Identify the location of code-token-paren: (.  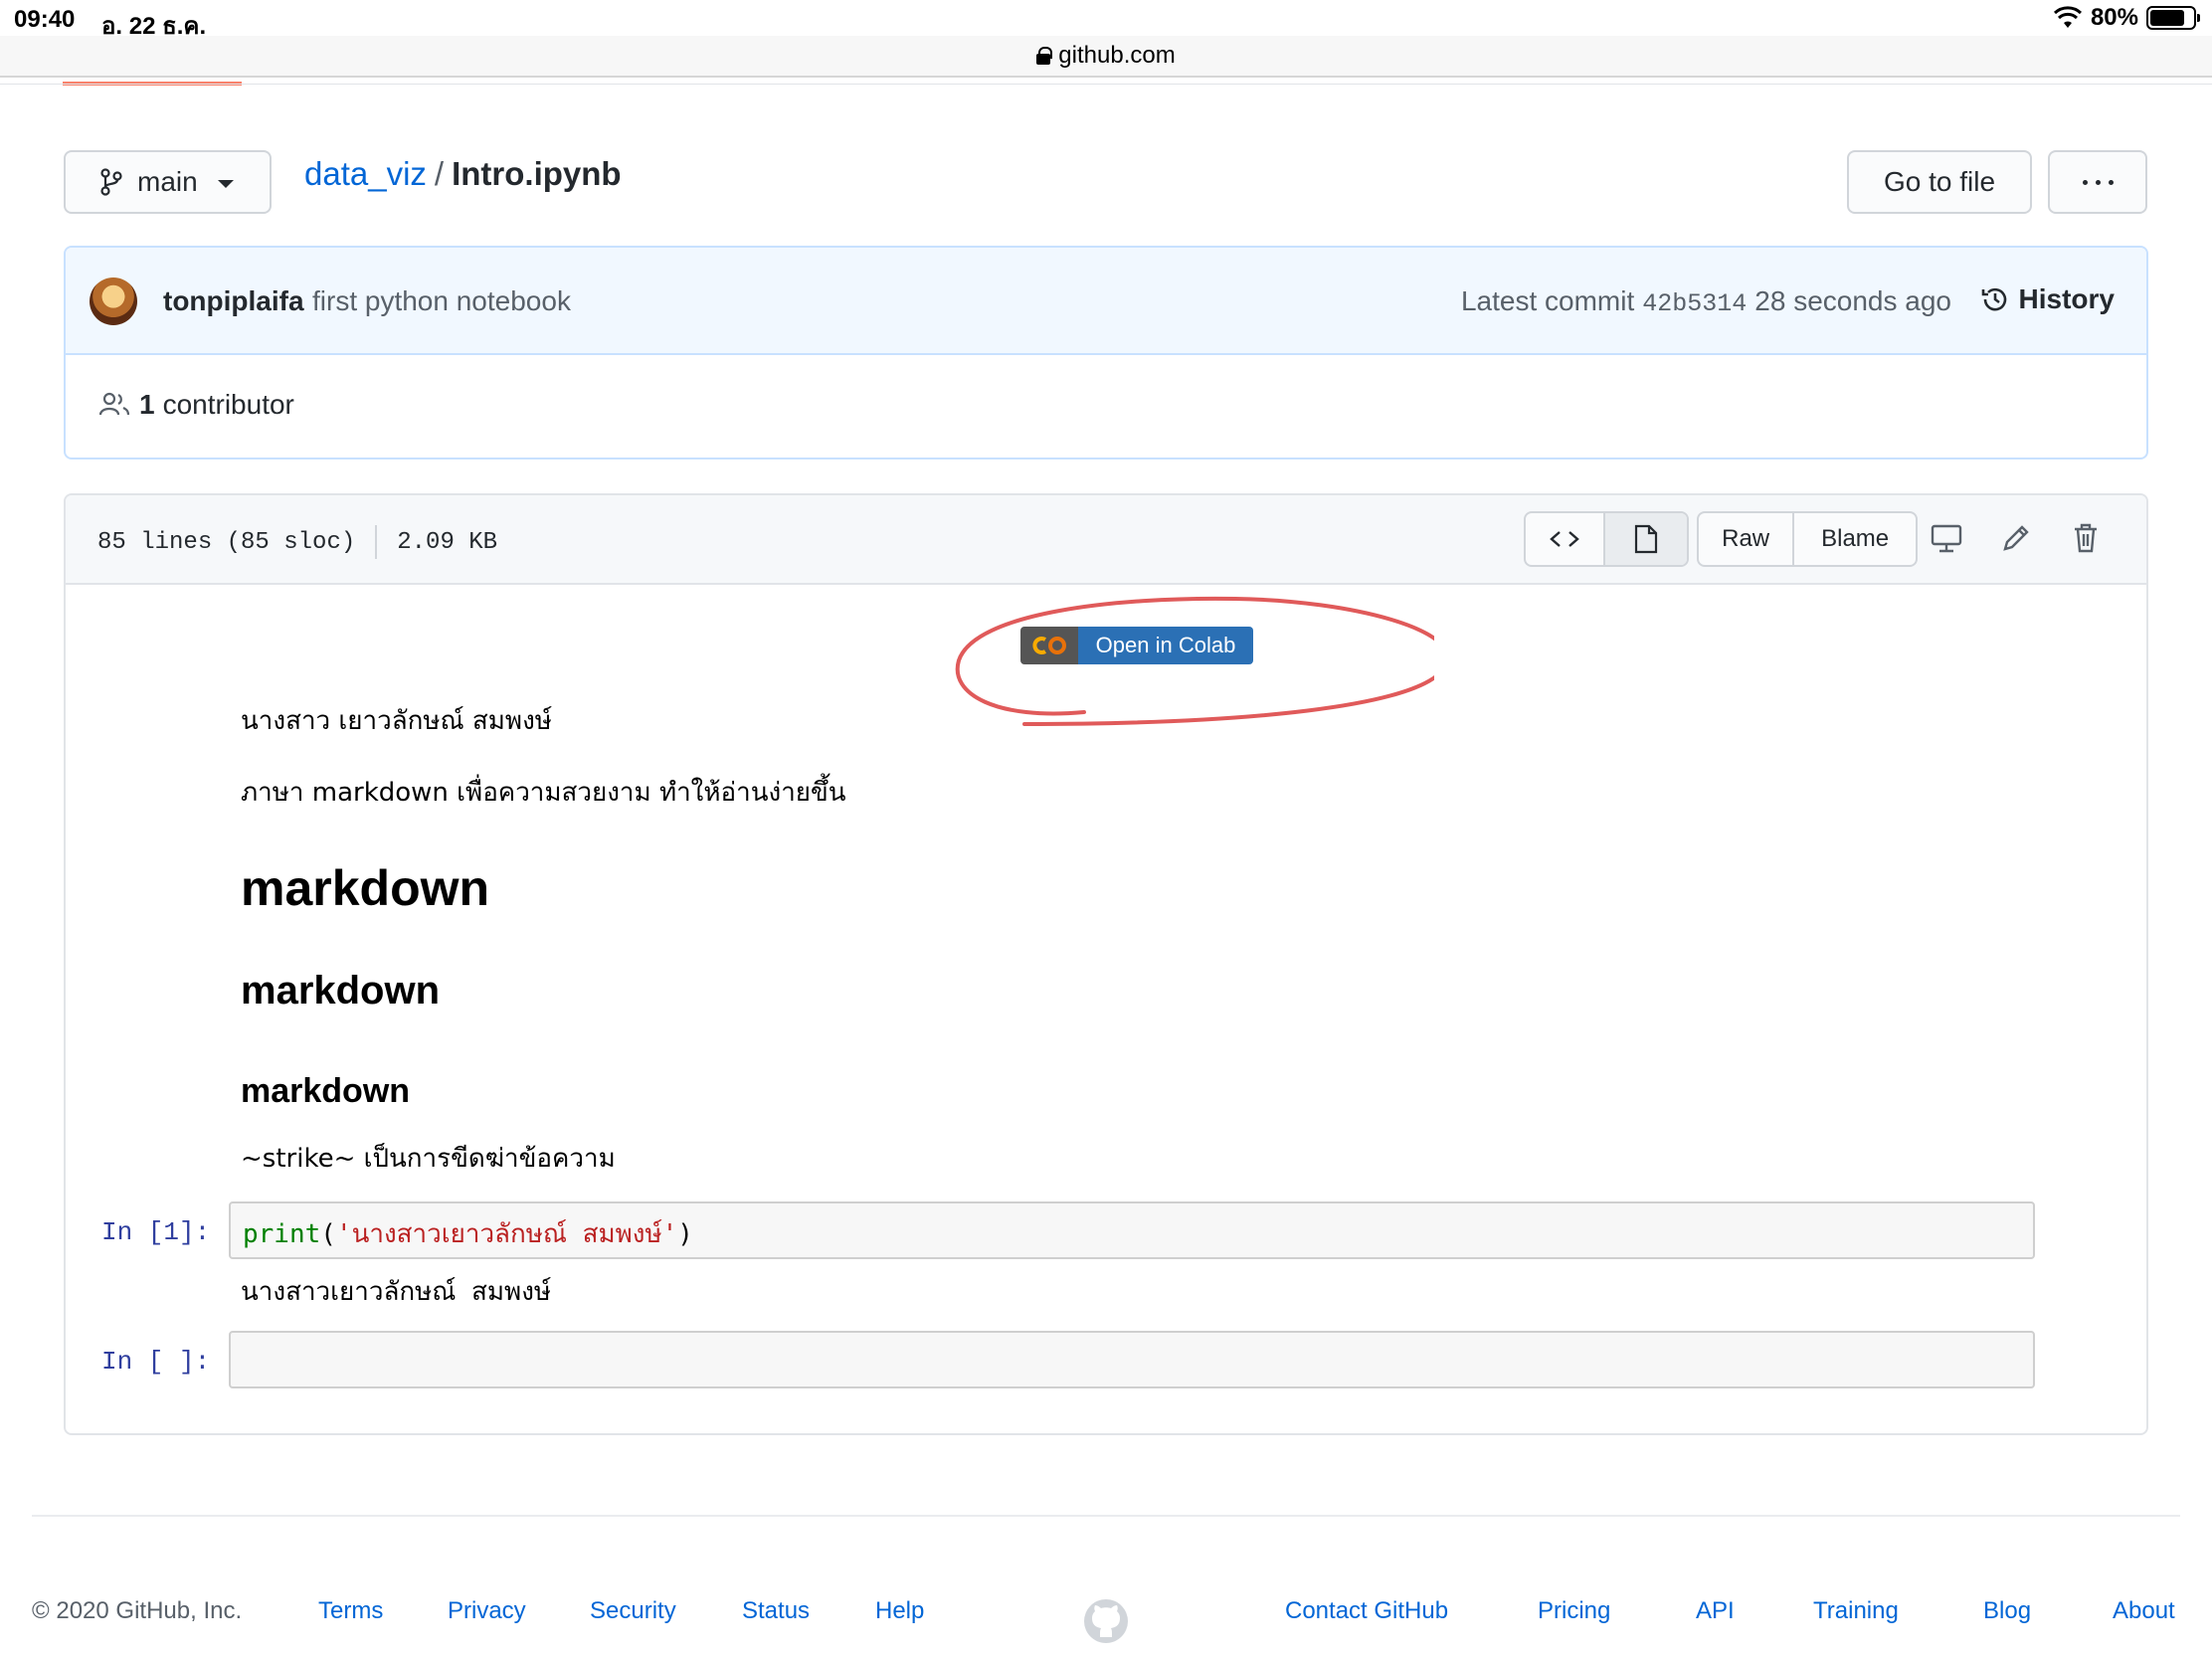
(328, 1234).